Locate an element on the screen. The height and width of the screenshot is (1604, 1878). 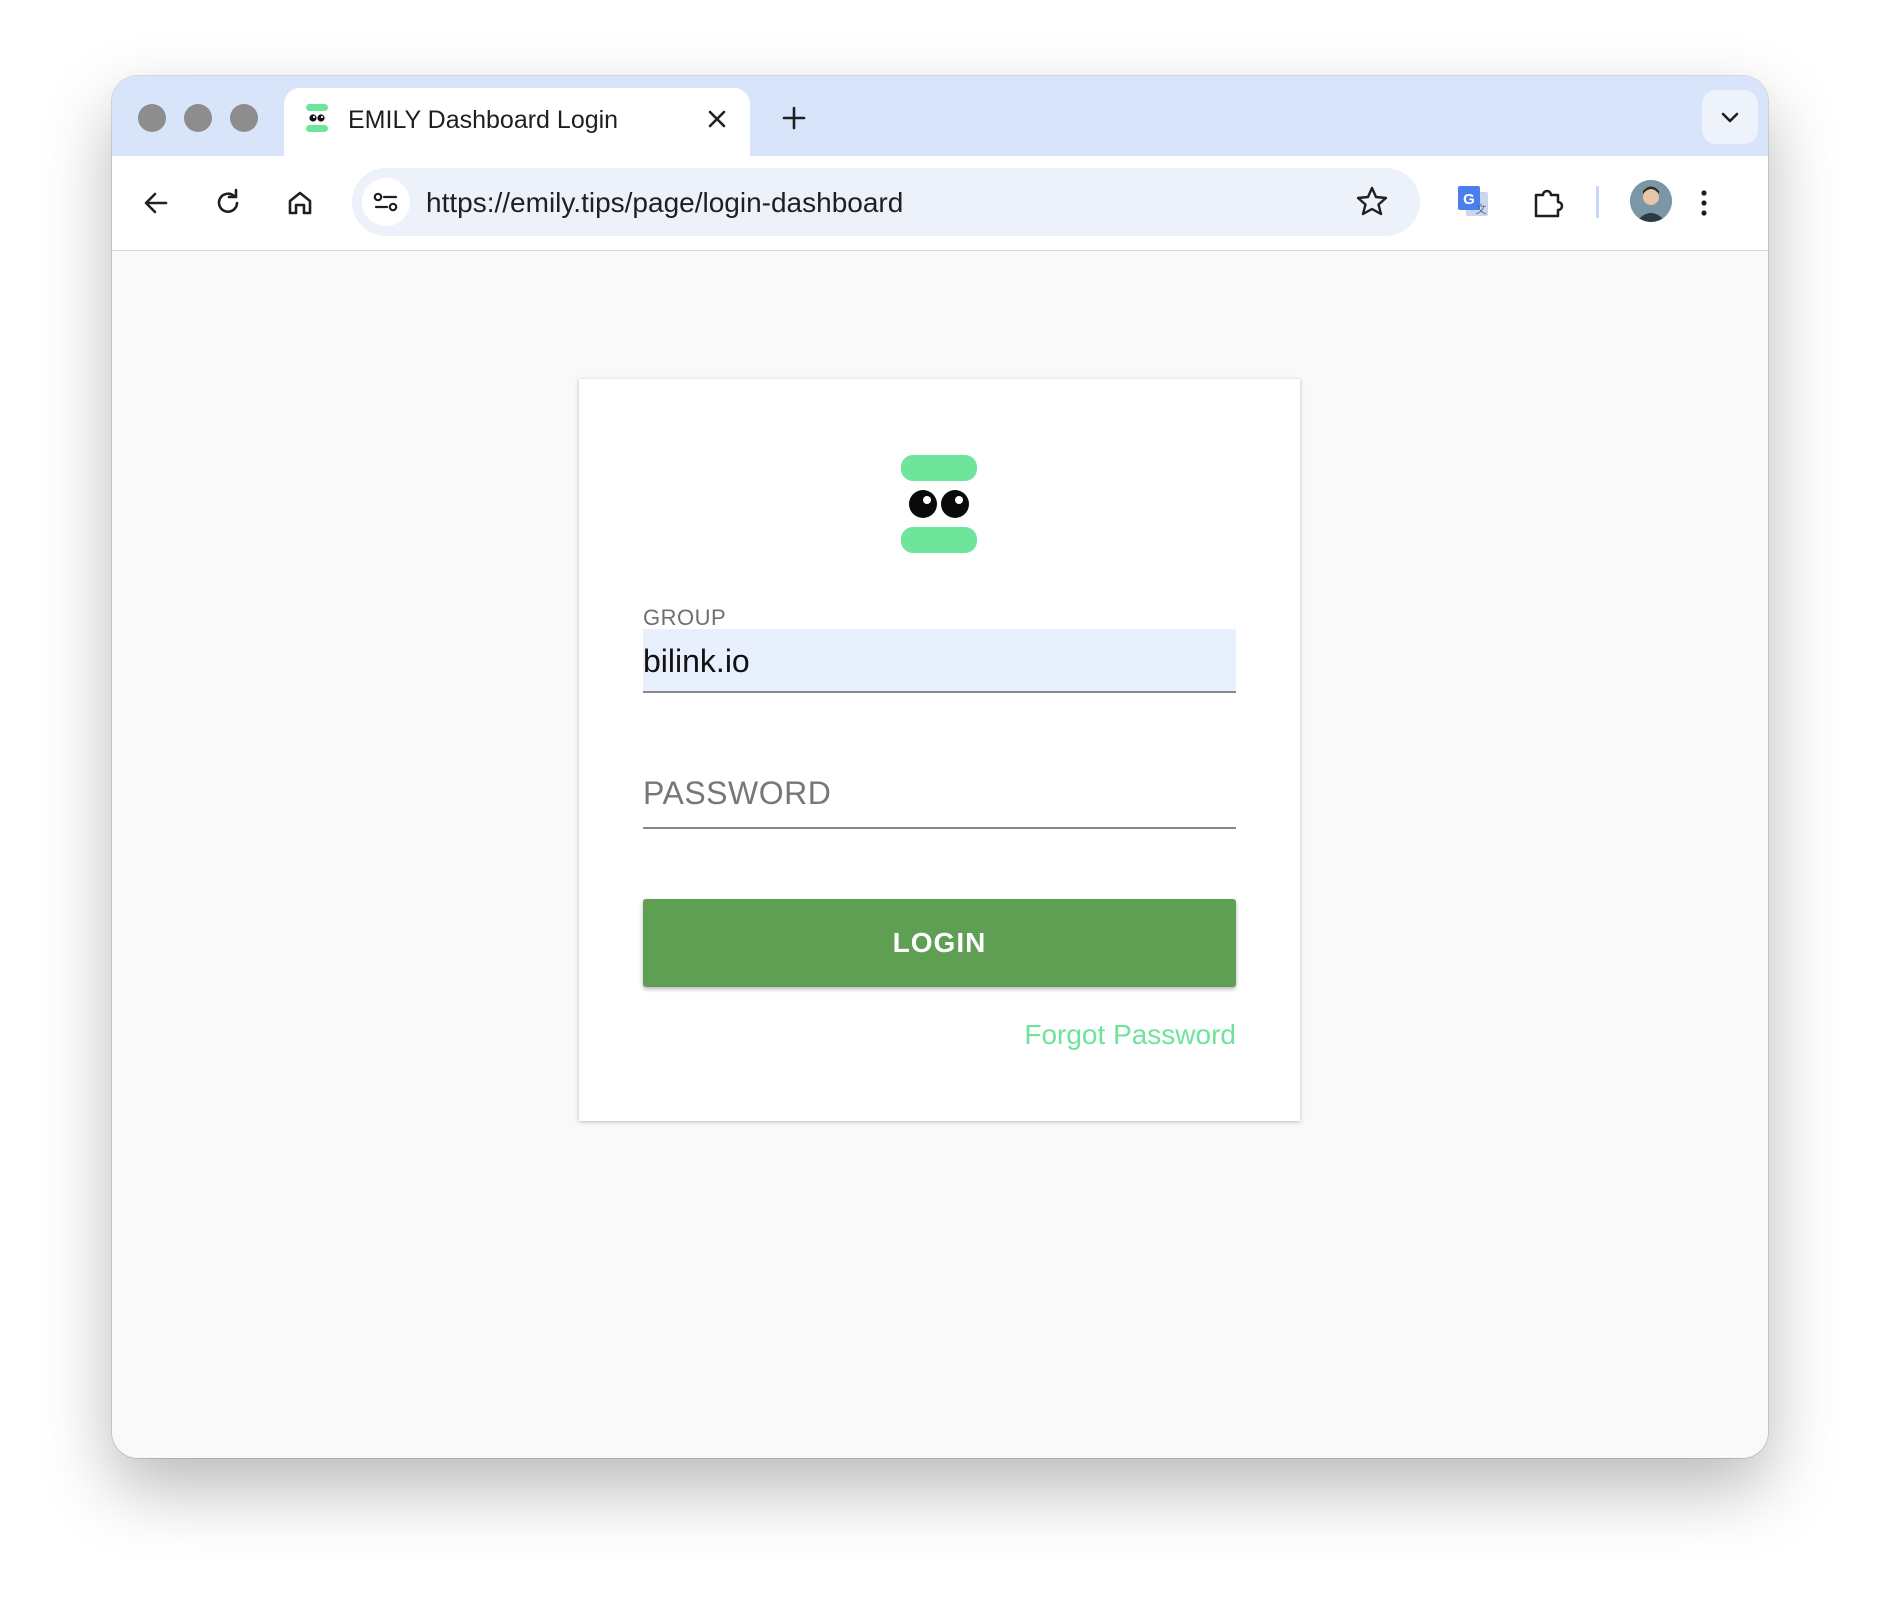
reload-icon is located at coordinates (228, 203).